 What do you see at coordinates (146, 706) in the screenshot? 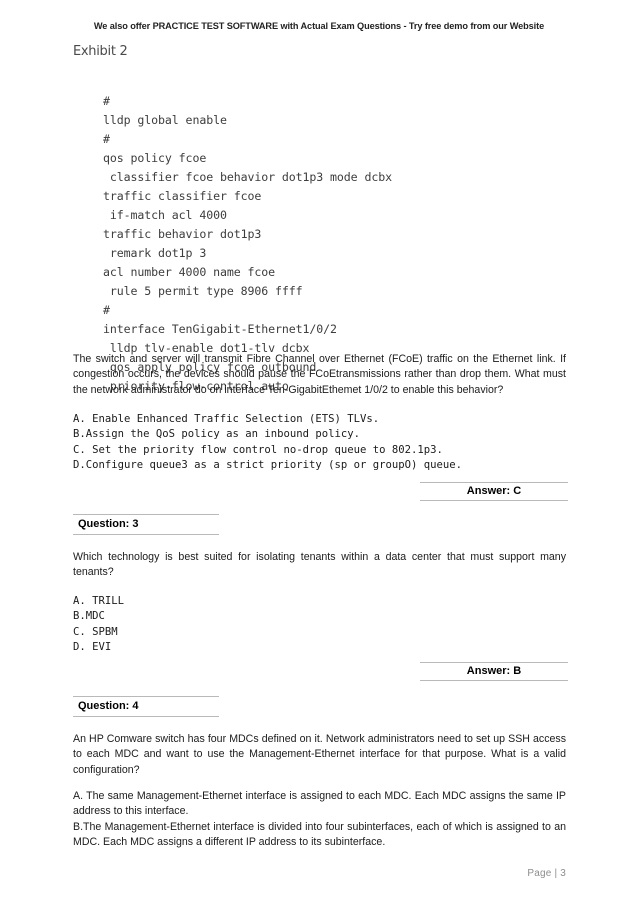
I see `question-4-heading: Question: 4` at bounding box center [146, 706].